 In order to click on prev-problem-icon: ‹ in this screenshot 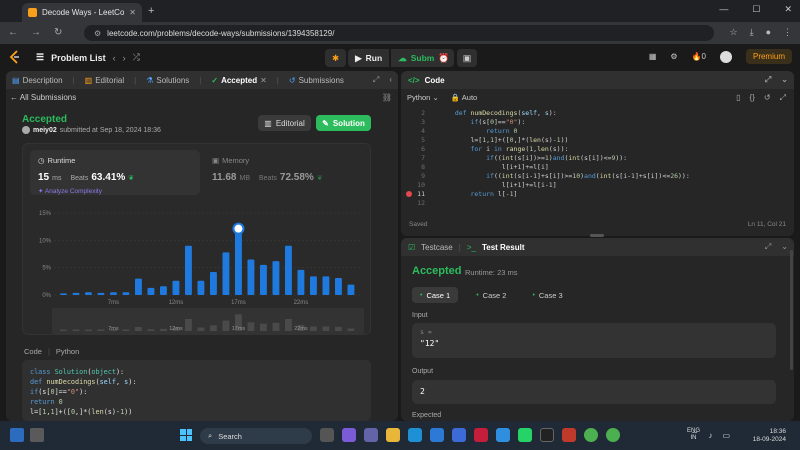, I will do `click(114, 58)`.